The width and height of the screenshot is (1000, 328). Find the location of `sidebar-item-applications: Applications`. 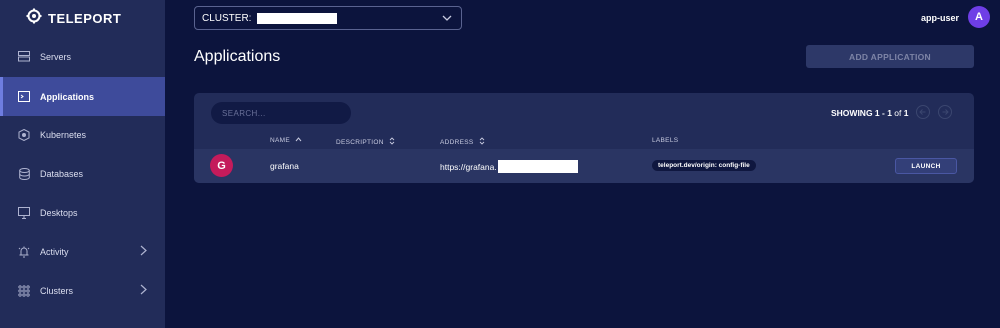

sidebar-item-applications: Applications is located at coordinates (82, 96).